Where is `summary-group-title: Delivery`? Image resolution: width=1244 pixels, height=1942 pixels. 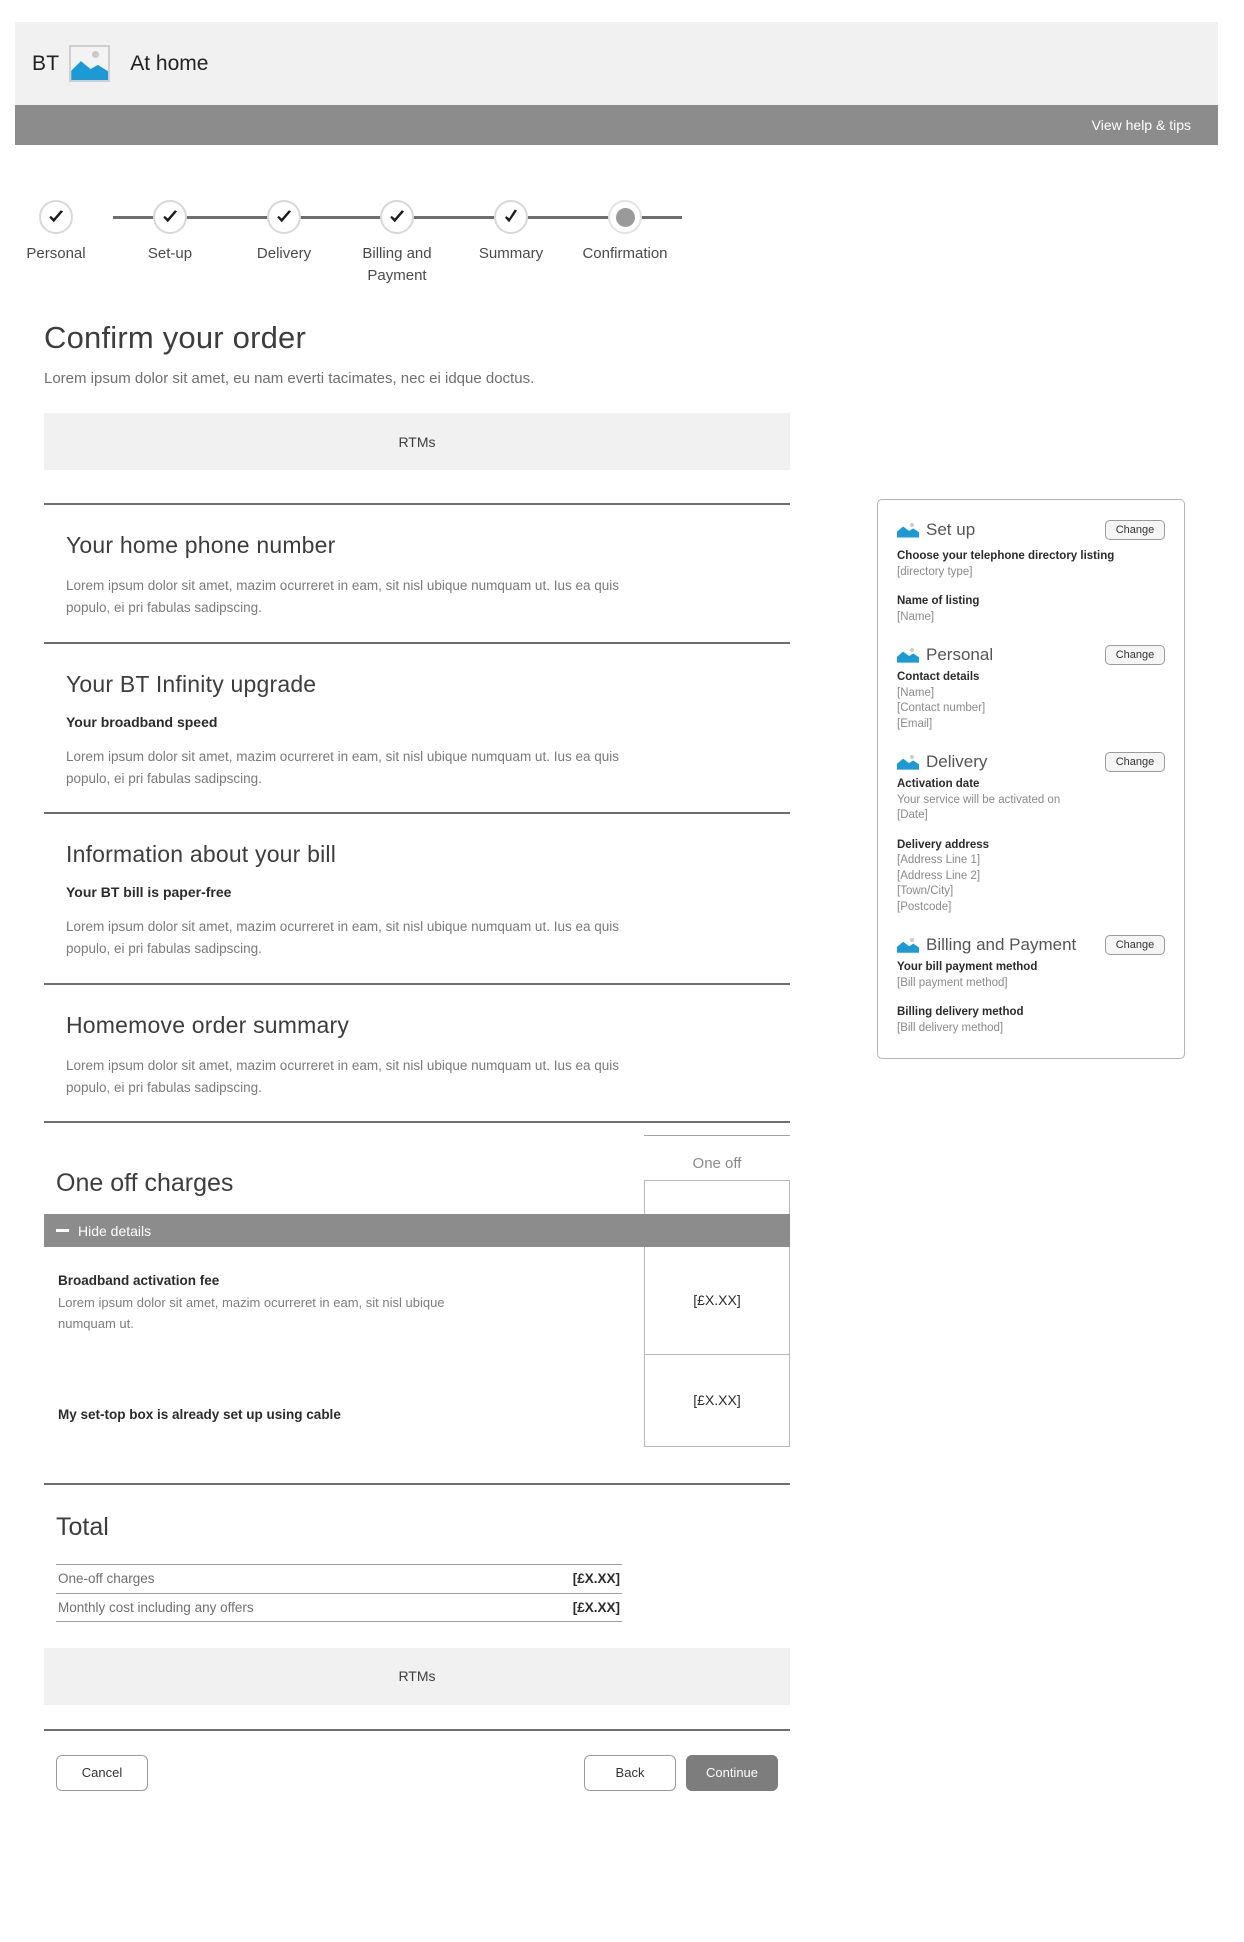
summary-group-title: Delivery is located at coordinates (957, 762).